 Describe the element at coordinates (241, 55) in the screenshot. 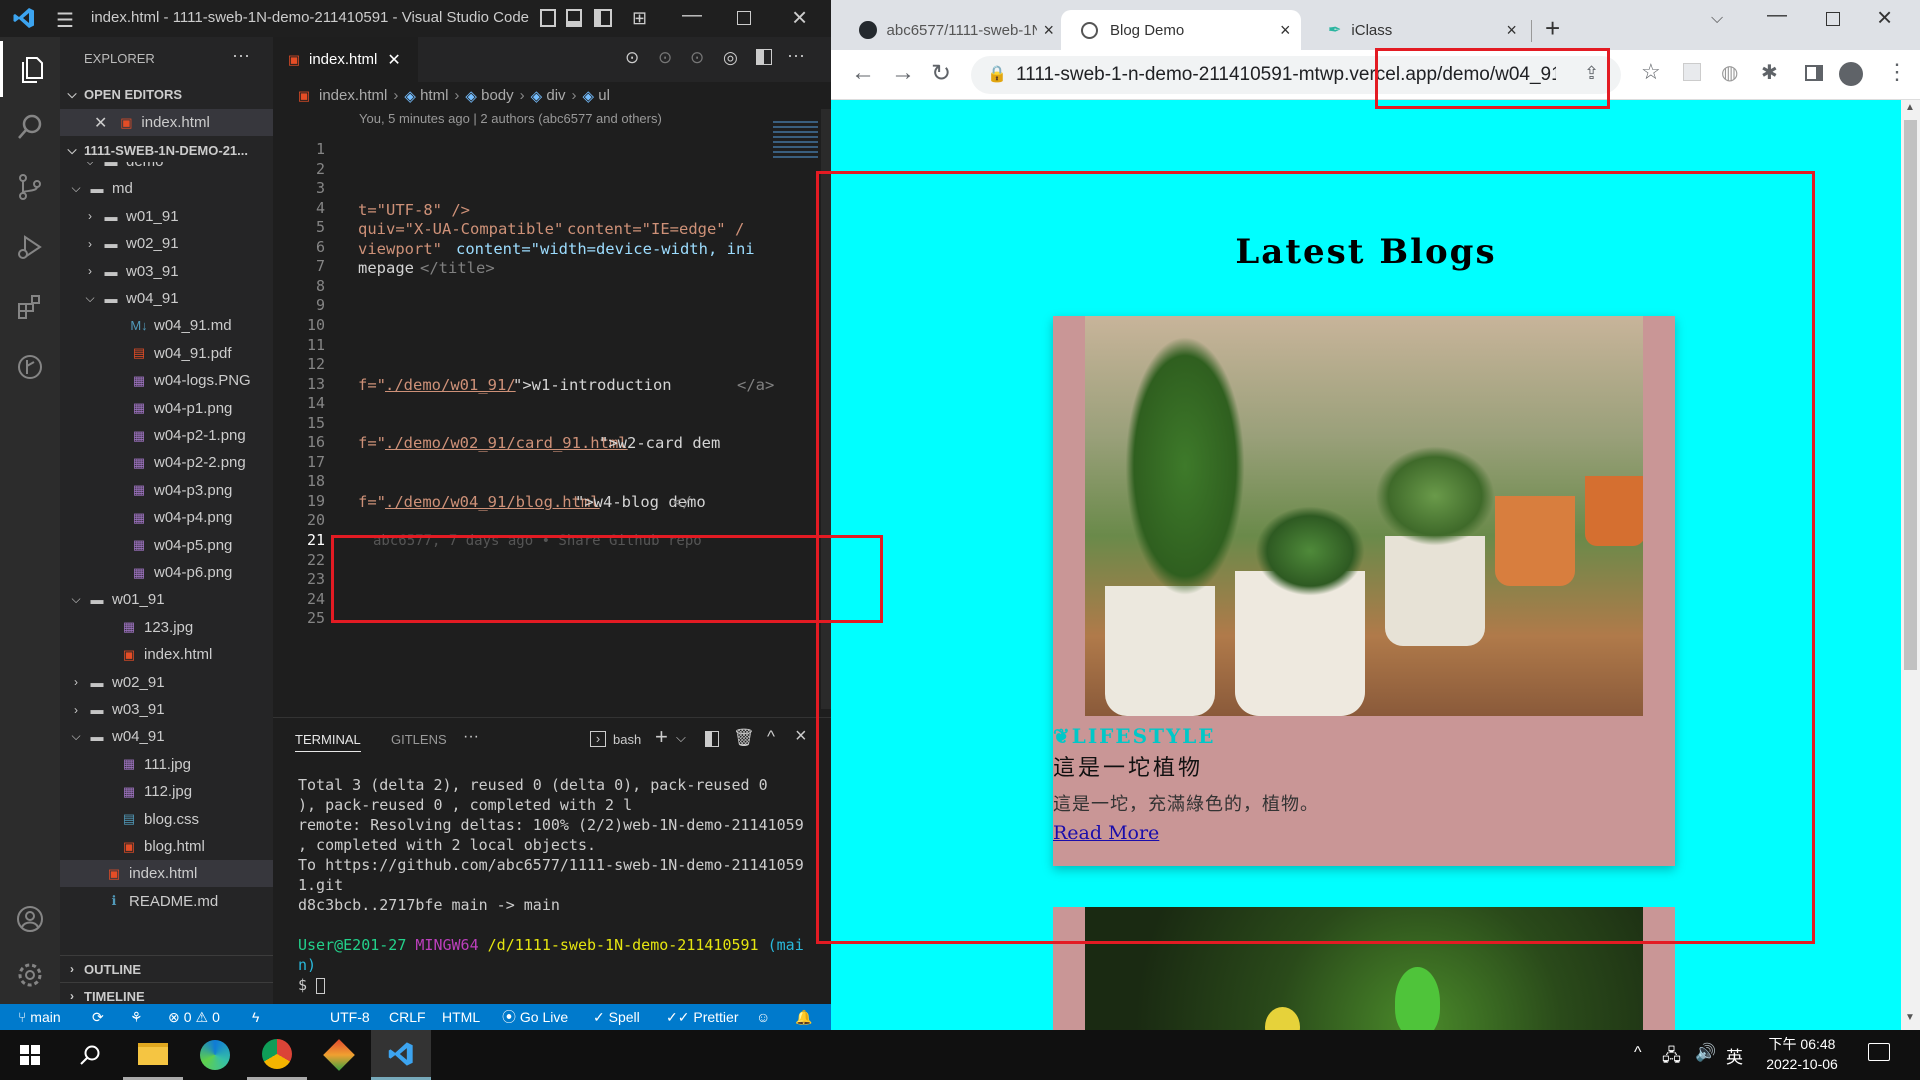

I see `explorer-more-icon: ···` at that location.